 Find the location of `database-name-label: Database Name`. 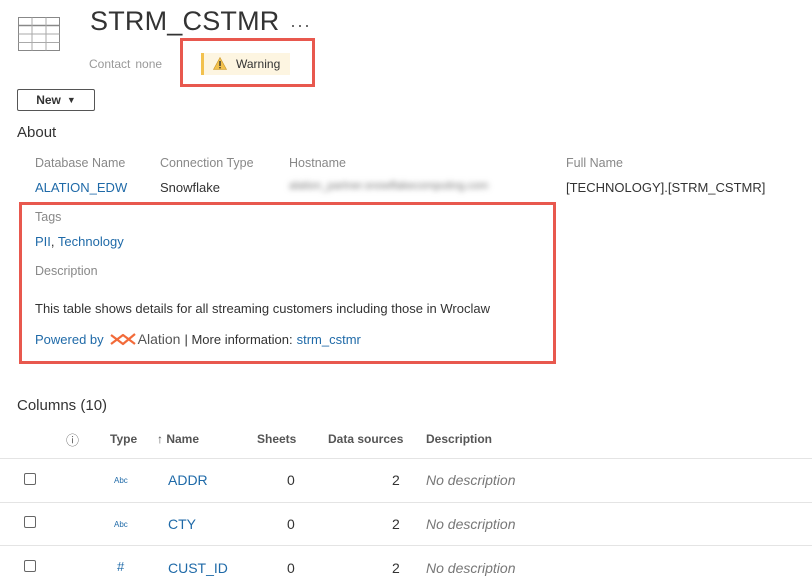

database-name-label: Database Name is located at coordinates (80, 163).